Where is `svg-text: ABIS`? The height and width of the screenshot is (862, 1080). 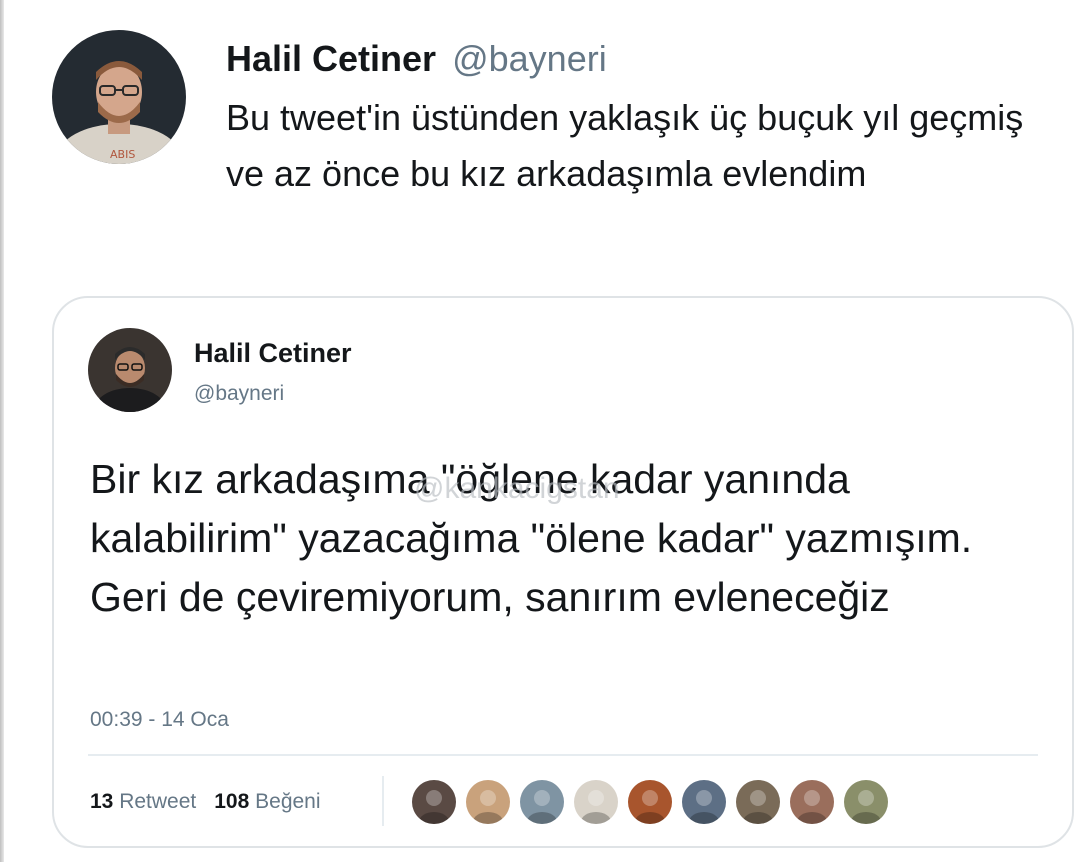
svg-text: ABIS is located at coordinates (122, 154).